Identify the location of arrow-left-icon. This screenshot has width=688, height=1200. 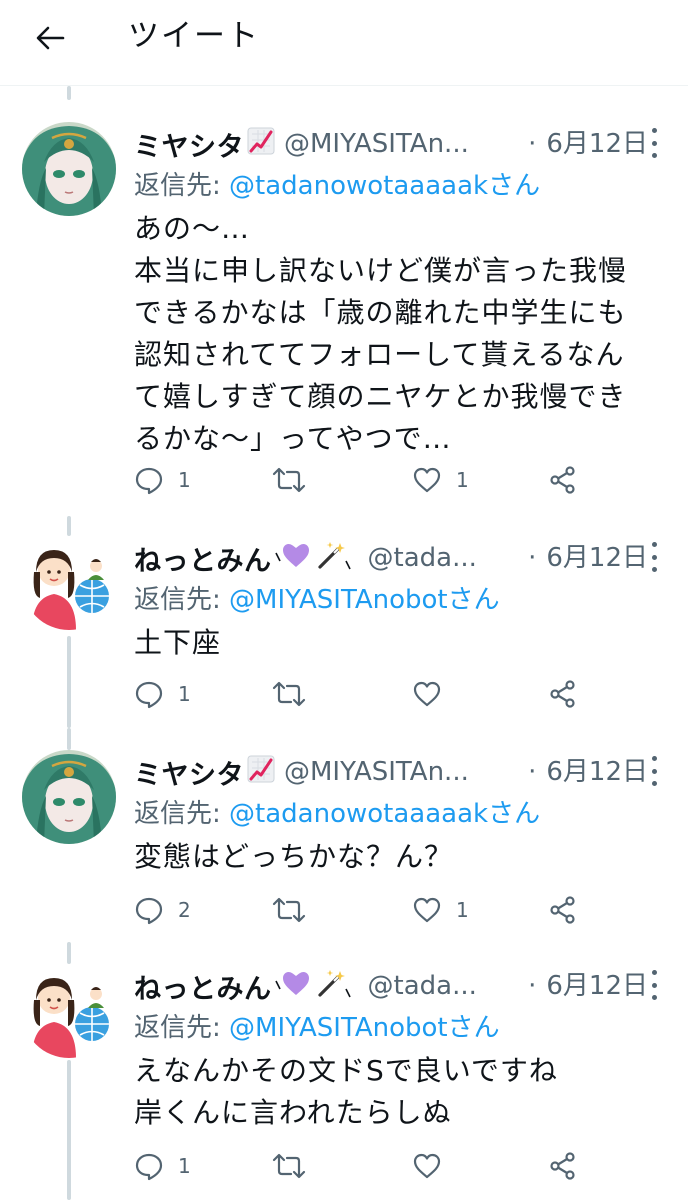
(50, 38).